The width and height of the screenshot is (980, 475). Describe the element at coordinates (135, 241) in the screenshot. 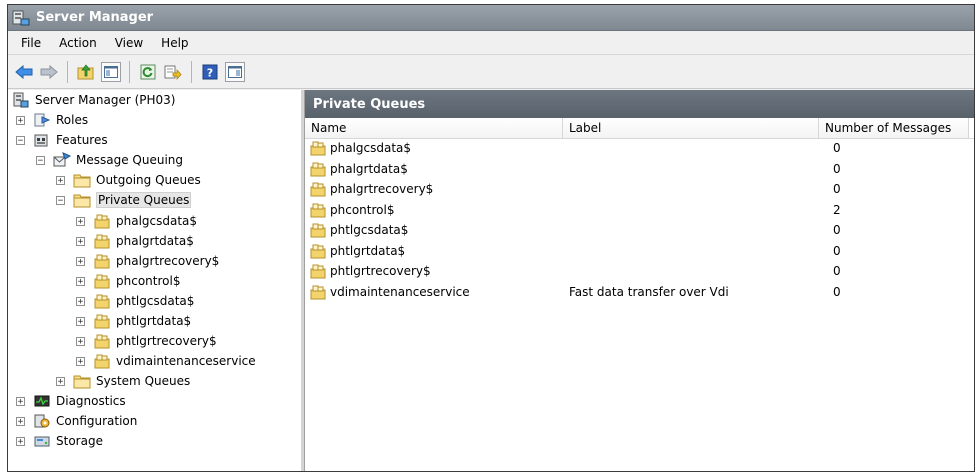

I see `tree-item-queue: + phalgrtdata$` at that location.